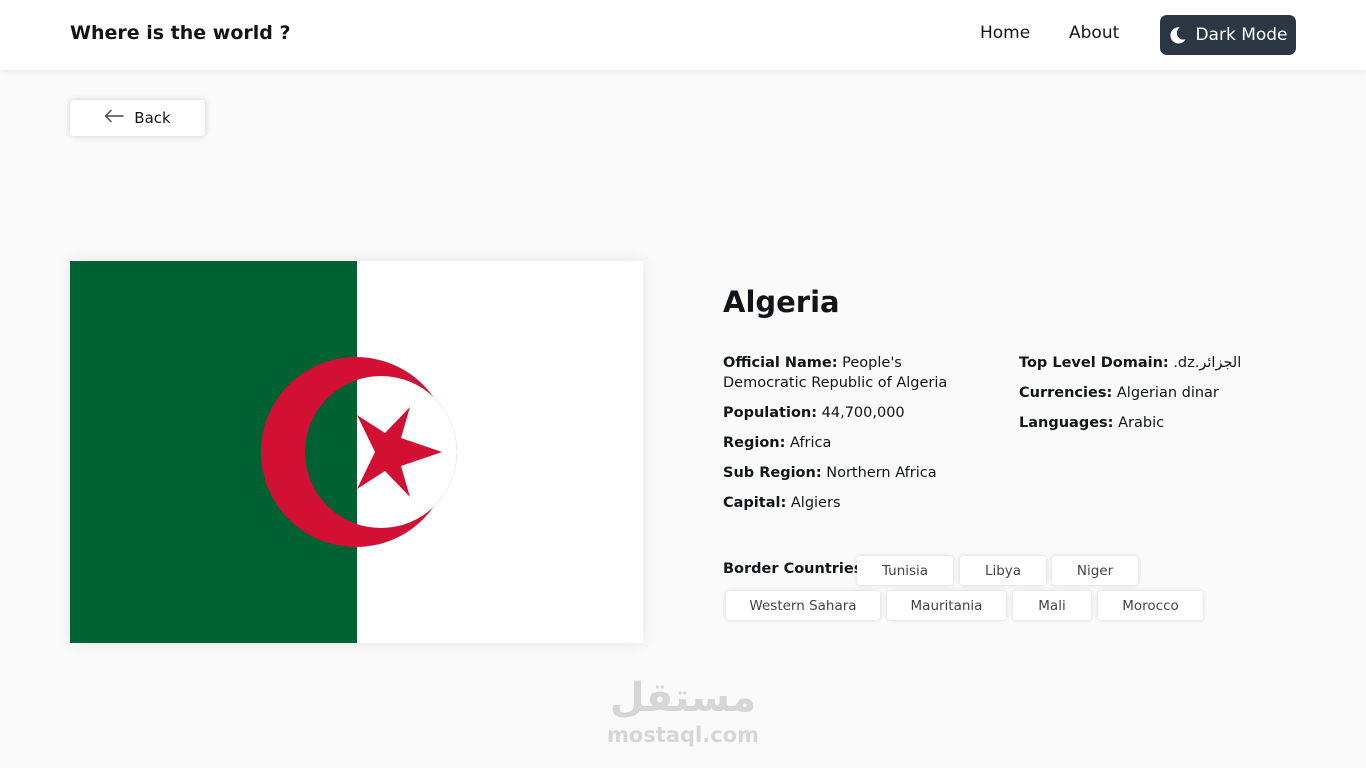 This screenshot has height=768, width=1366. What do you see at coordinates (683, 735) in the screenshot?
I see `watermark-latin: mostaql.com` at bounding box center [683, 735].